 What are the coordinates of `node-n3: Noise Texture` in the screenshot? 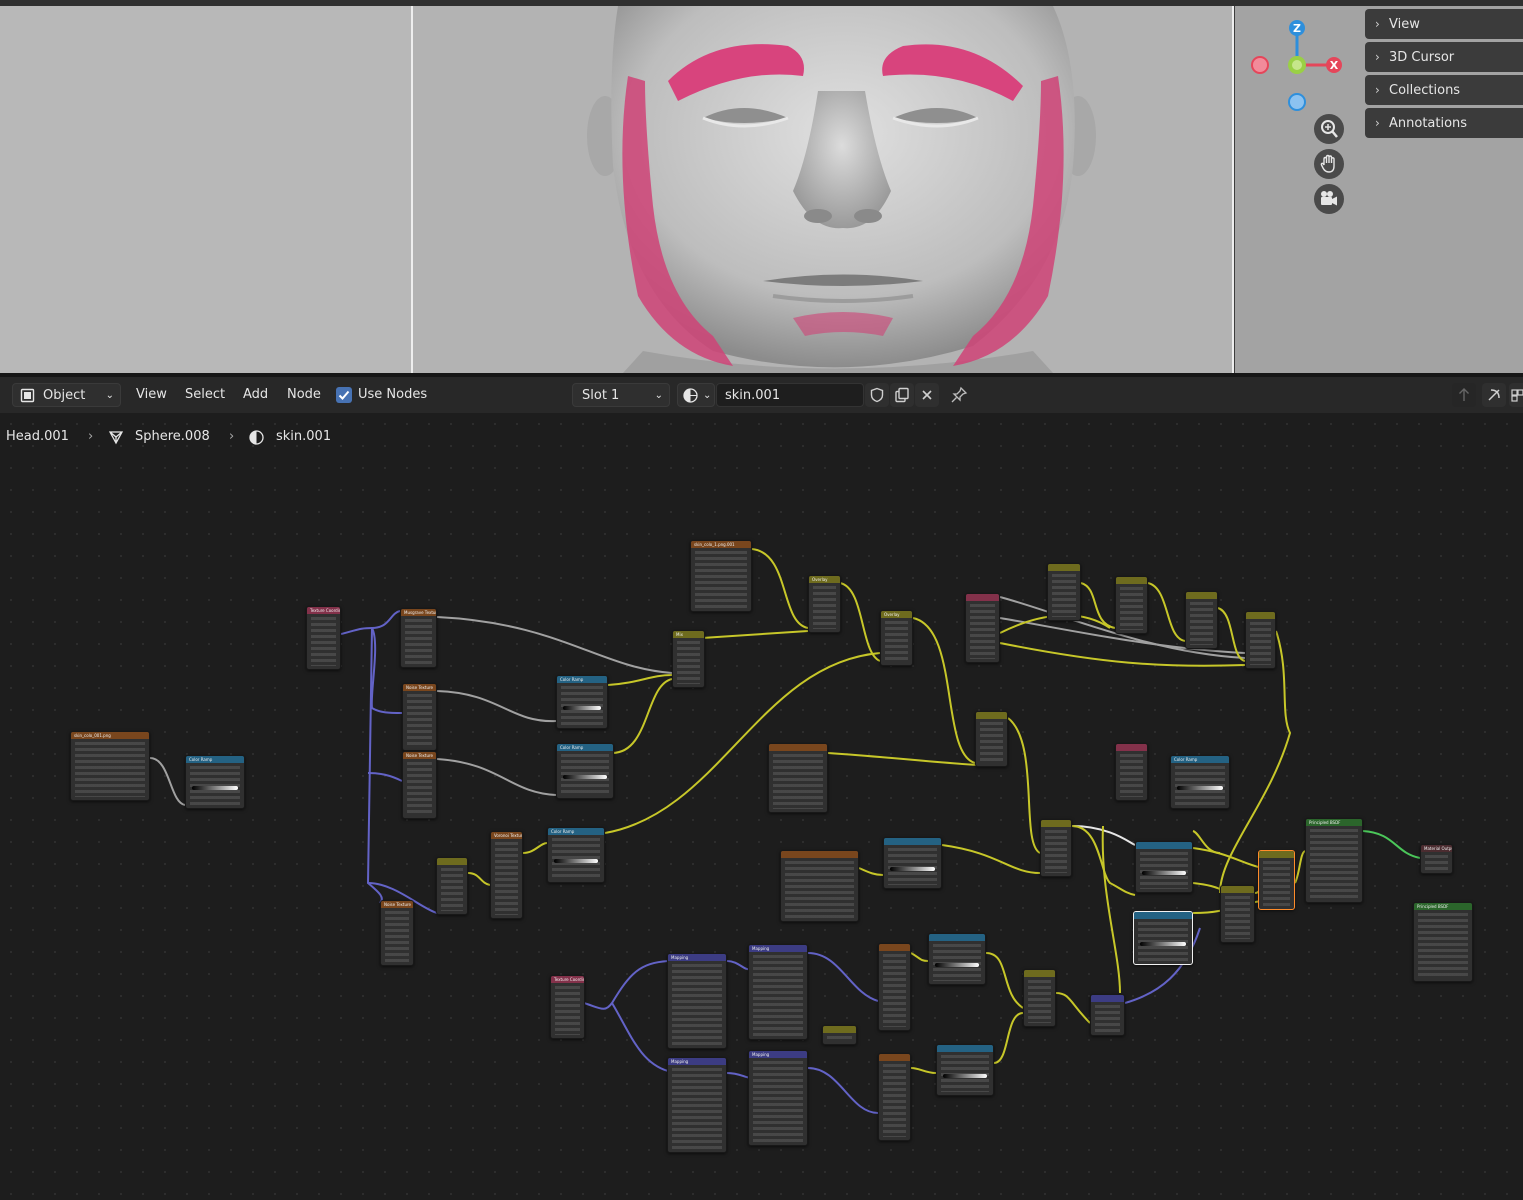 It's located at (419, 717).